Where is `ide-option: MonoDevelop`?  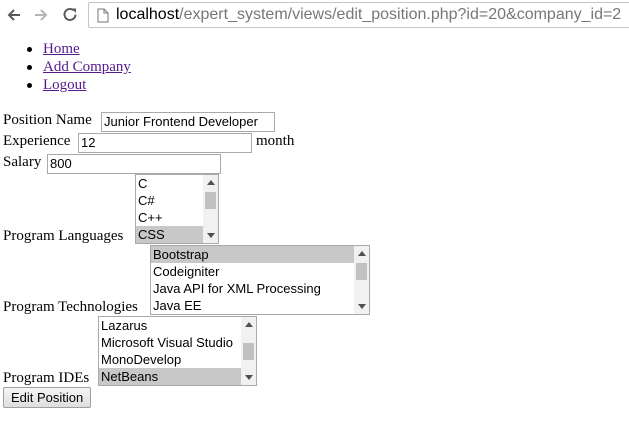 ide-option: MonoDevelop is located at coordinates (177, 359).